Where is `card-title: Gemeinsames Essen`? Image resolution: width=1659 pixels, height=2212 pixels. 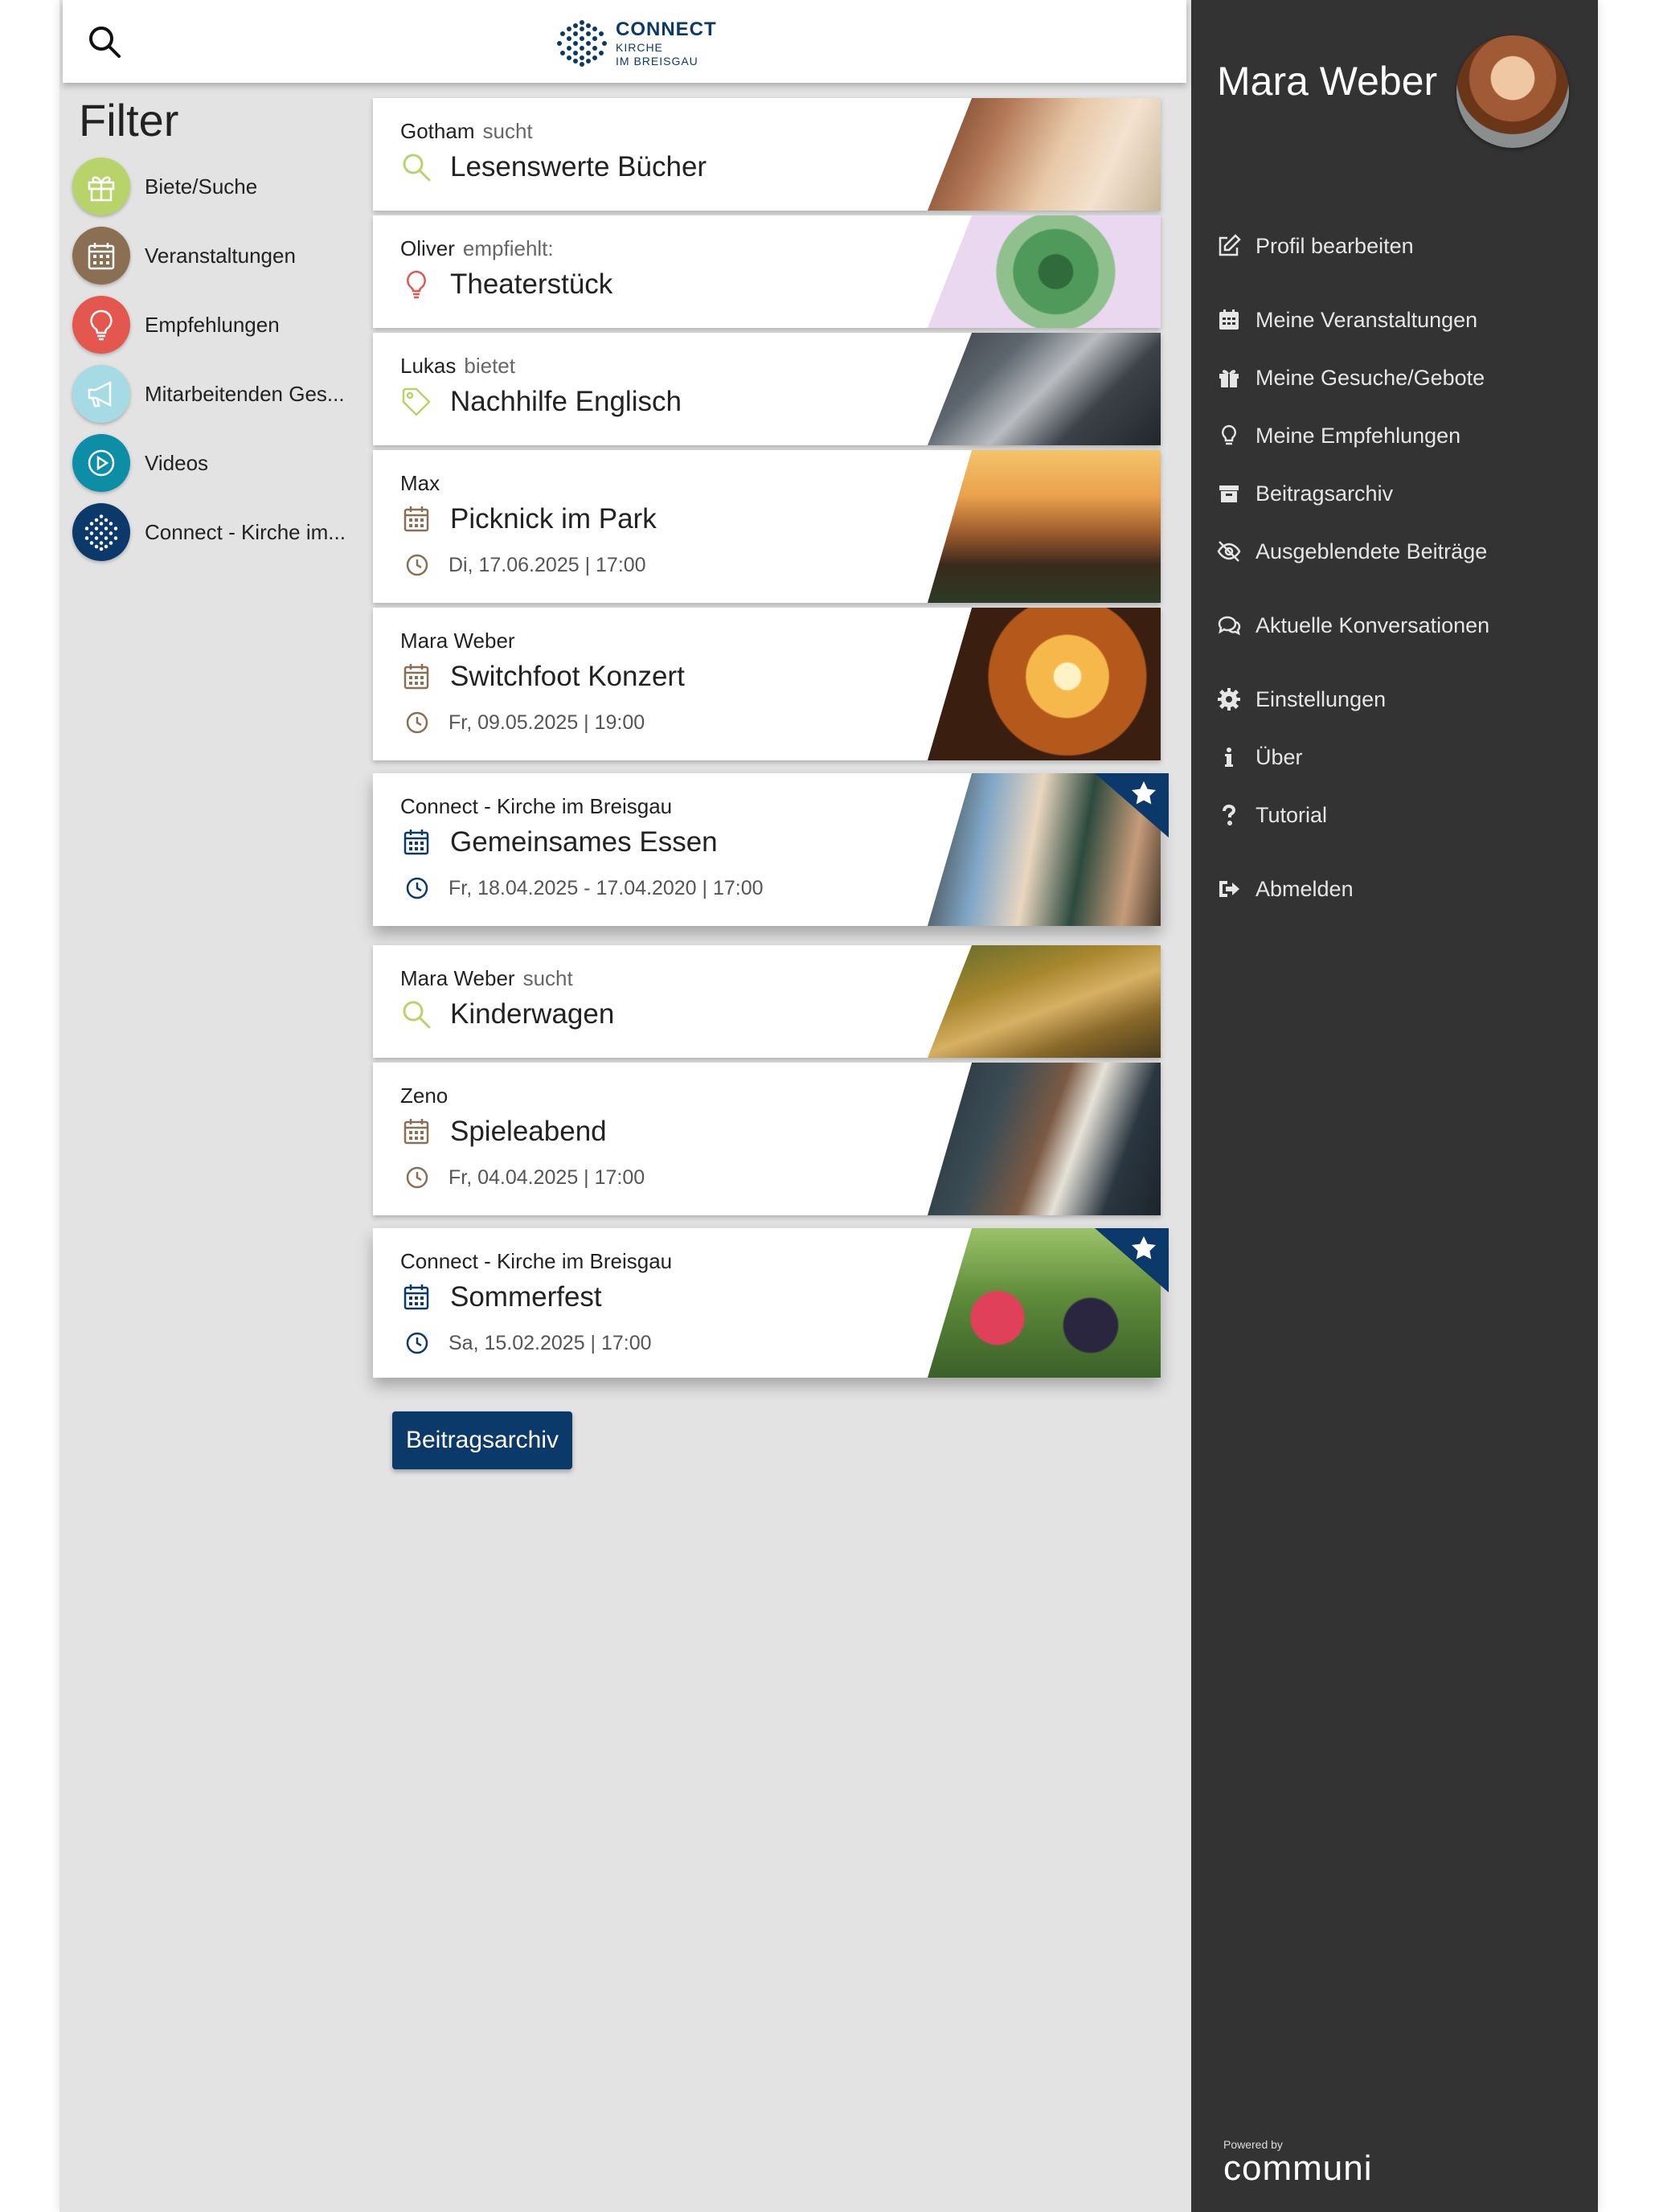 card-title: Gemeinsames Essen is located at coordinates (584, 842).